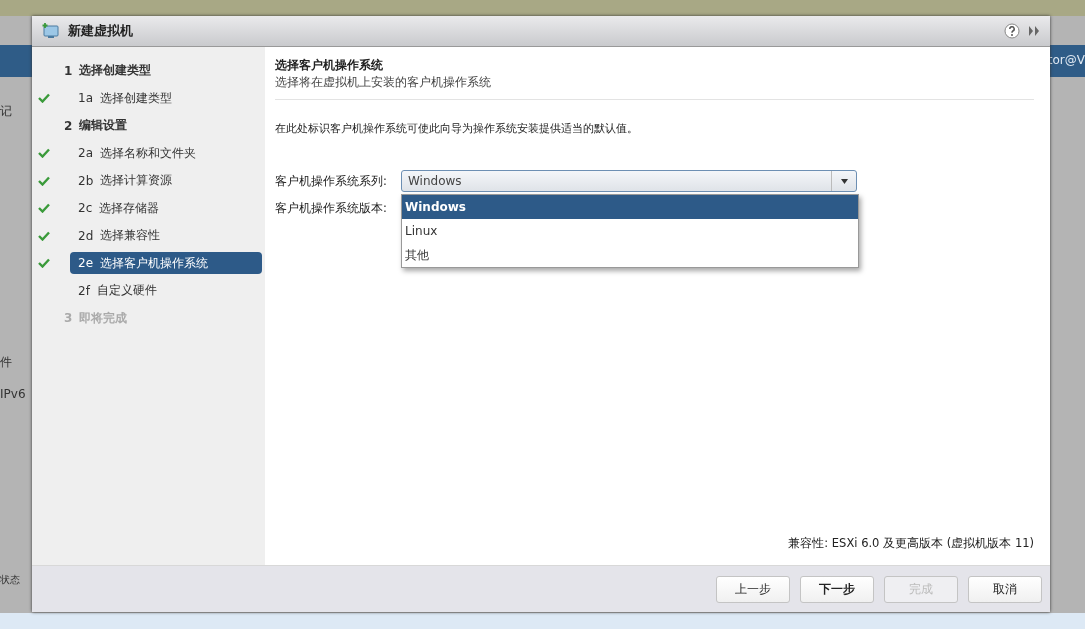  Describe the element at coordinates (159, 70) in the screenshot. I see `wizard-step: 1 选择创建类型` at that location.